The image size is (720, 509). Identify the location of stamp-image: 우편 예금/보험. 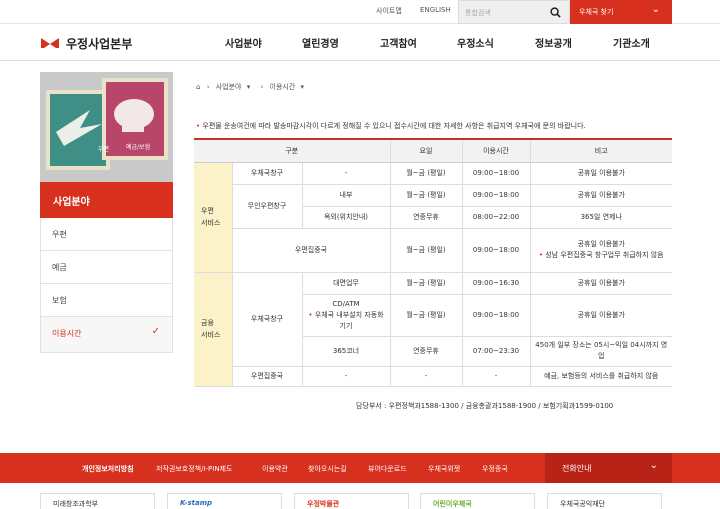
(106, 127).